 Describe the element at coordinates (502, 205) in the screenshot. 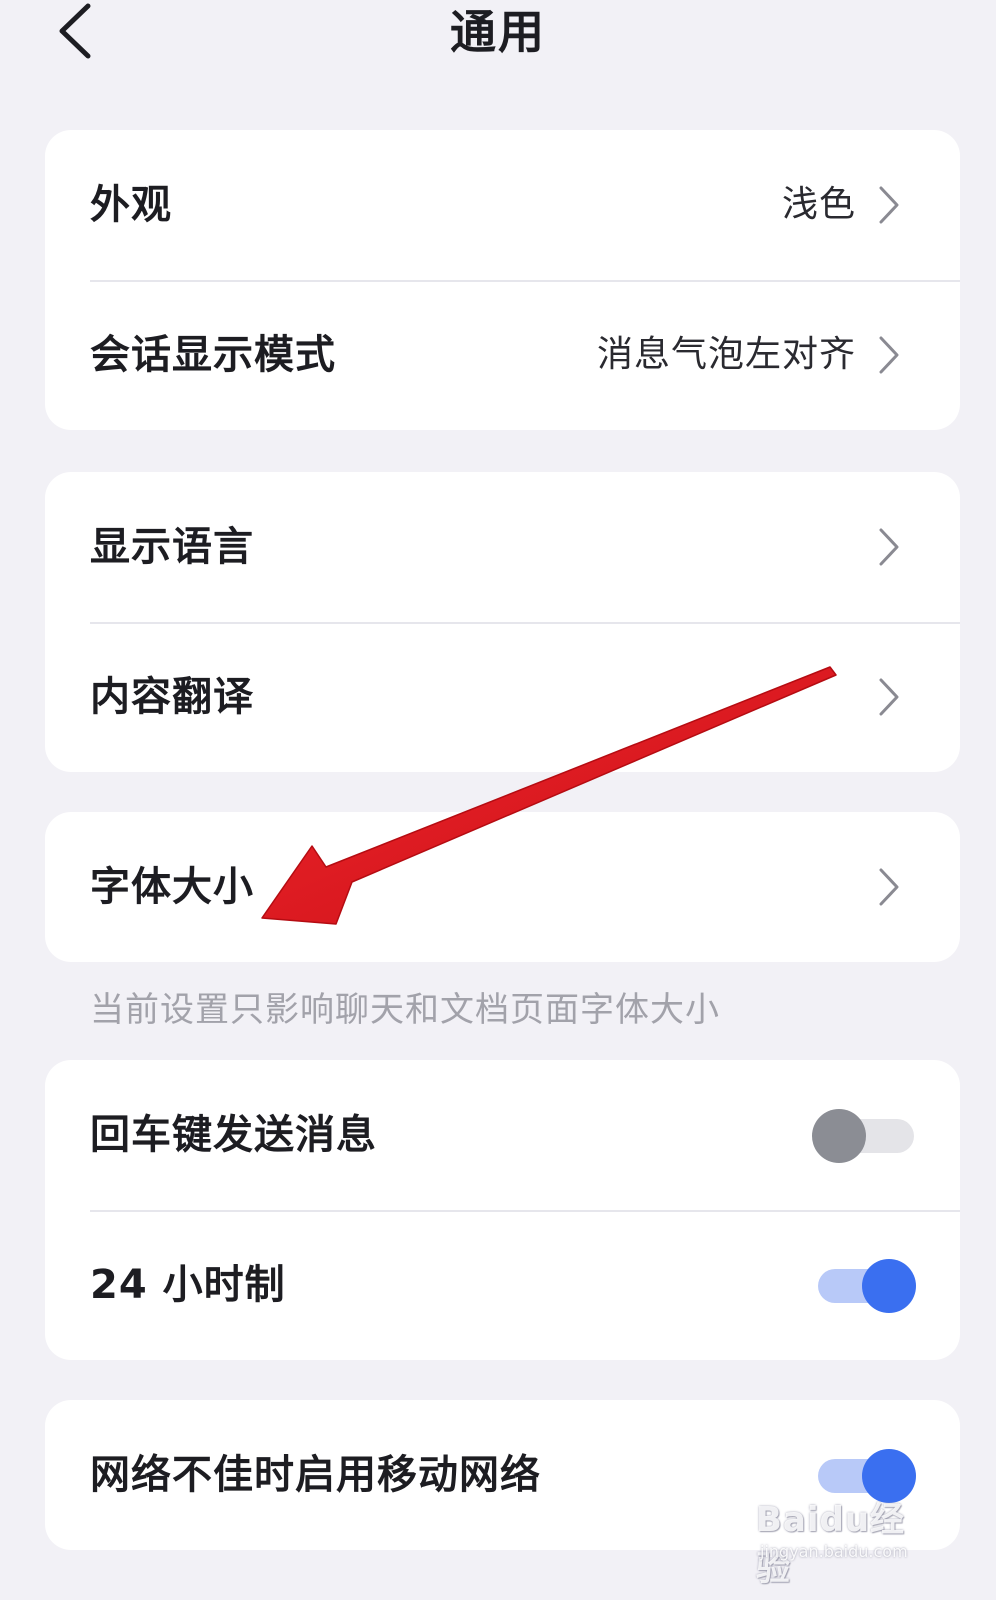

I see `appearance-row: 外观 浅色` at that location.